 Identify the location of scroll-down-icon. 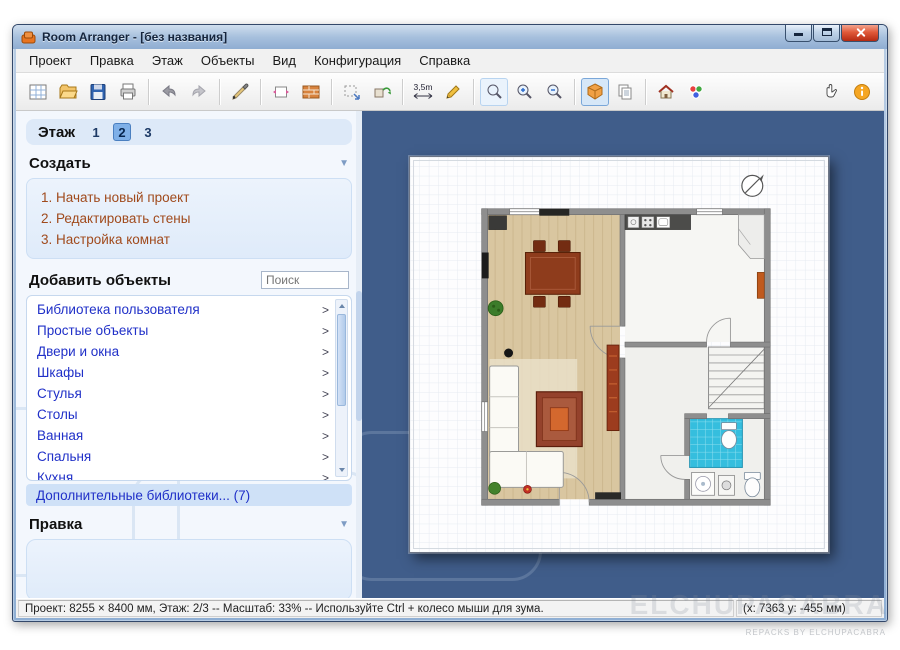
(341, 470).